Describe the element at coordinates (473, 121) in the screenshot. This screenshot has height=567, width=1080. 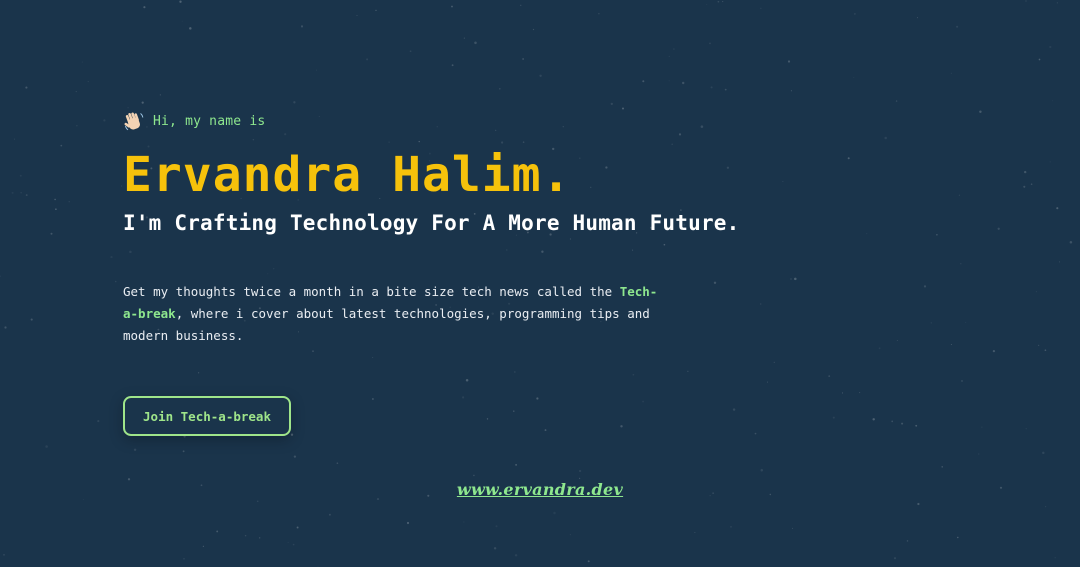
I see `greeting: Hi, my name is` at that location.